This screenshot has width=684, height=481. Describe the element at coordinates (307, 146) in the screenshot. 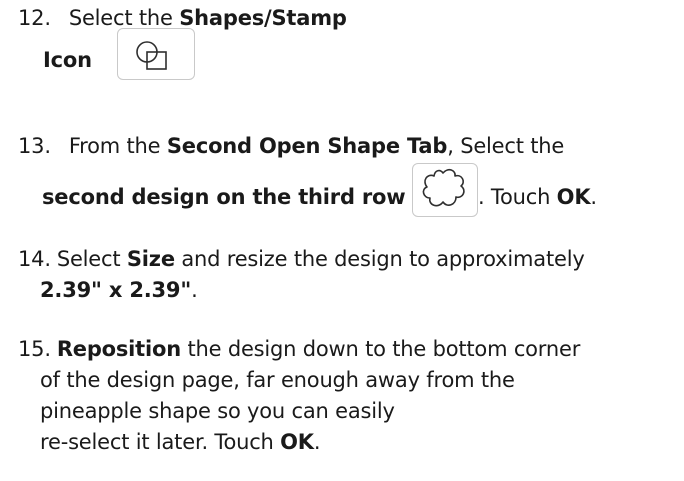

I see `bold-text: Second Open Shape Tab` at that location.